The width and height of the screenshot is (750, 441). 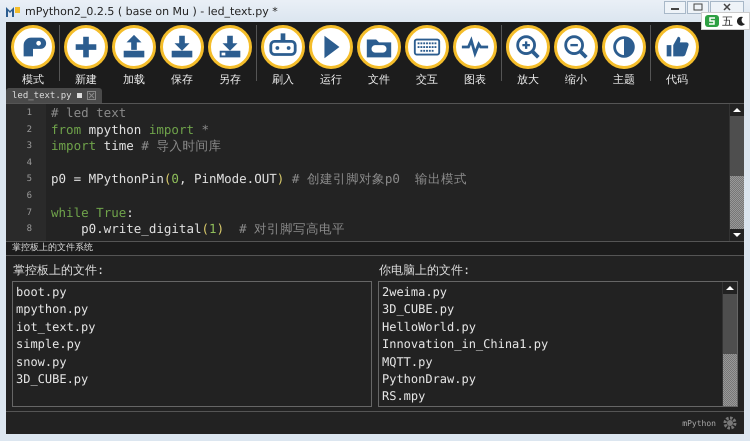 I want to click on maximize-icon, so click(x=698, y=7).